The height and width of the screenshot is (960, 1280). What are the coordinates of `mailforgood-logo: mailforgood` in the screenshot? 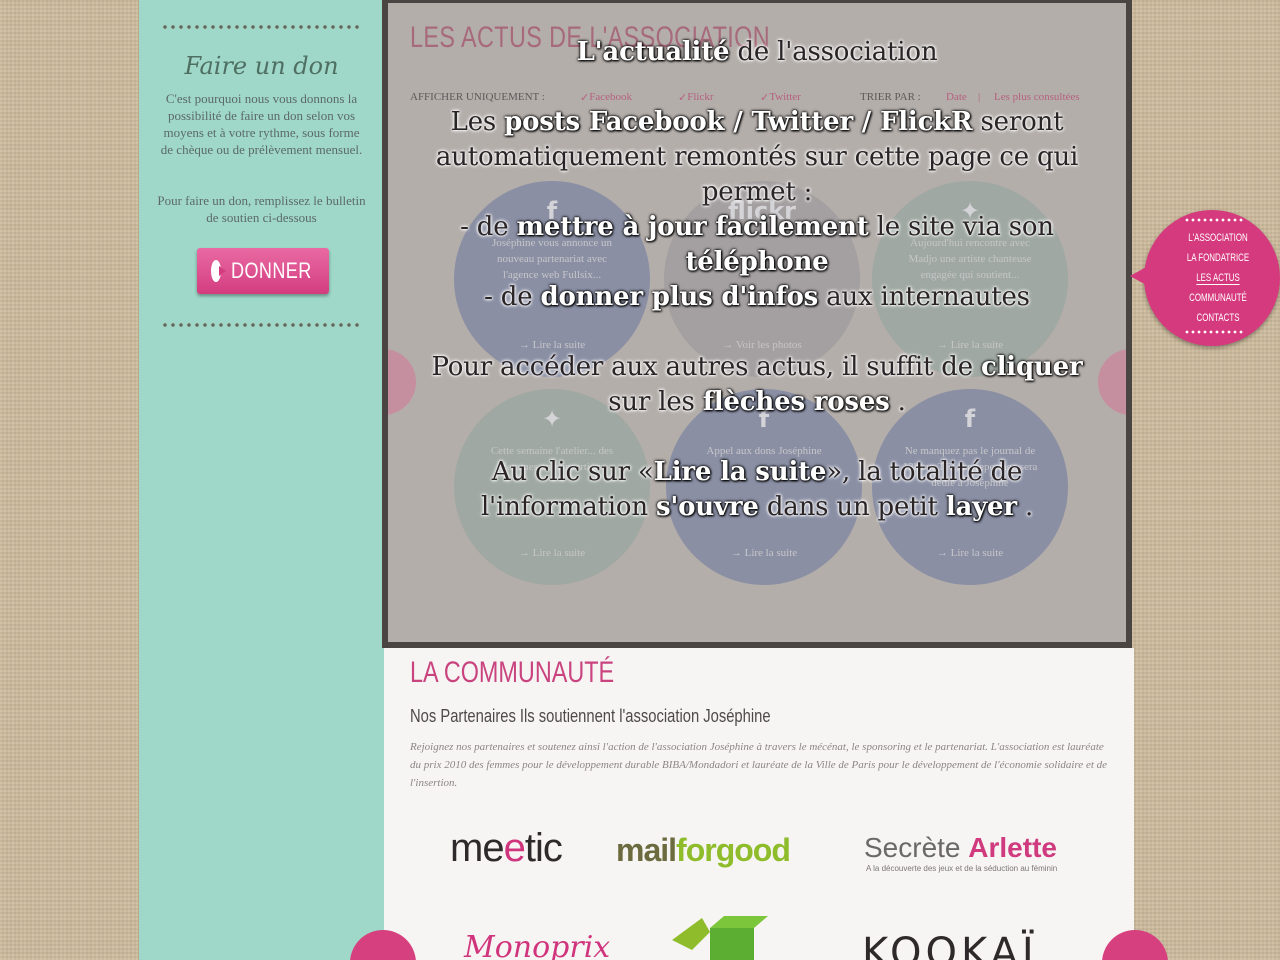 It's located at (703, 850).